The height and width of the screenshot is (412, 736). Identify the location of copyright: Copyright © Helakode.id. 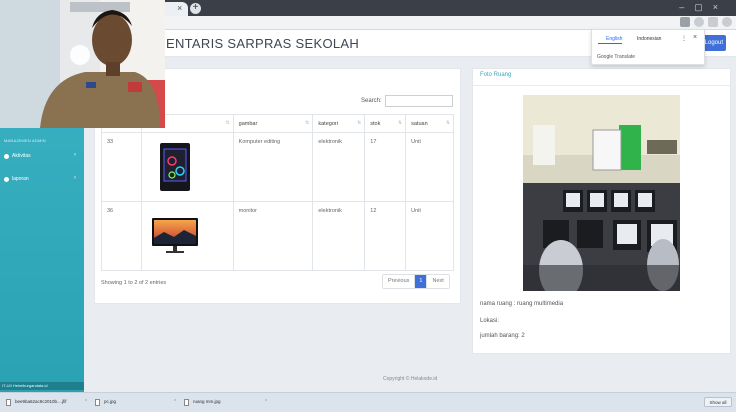
(410, 379).